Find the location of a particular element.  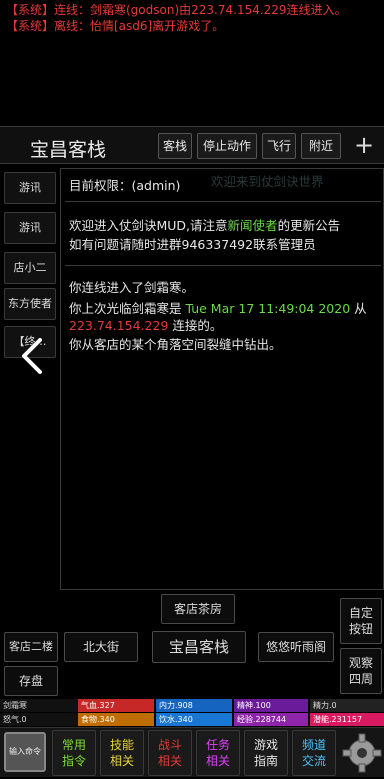

sidebar-item-east-envoy: 东方使者 is located at coordinates (30, 304).